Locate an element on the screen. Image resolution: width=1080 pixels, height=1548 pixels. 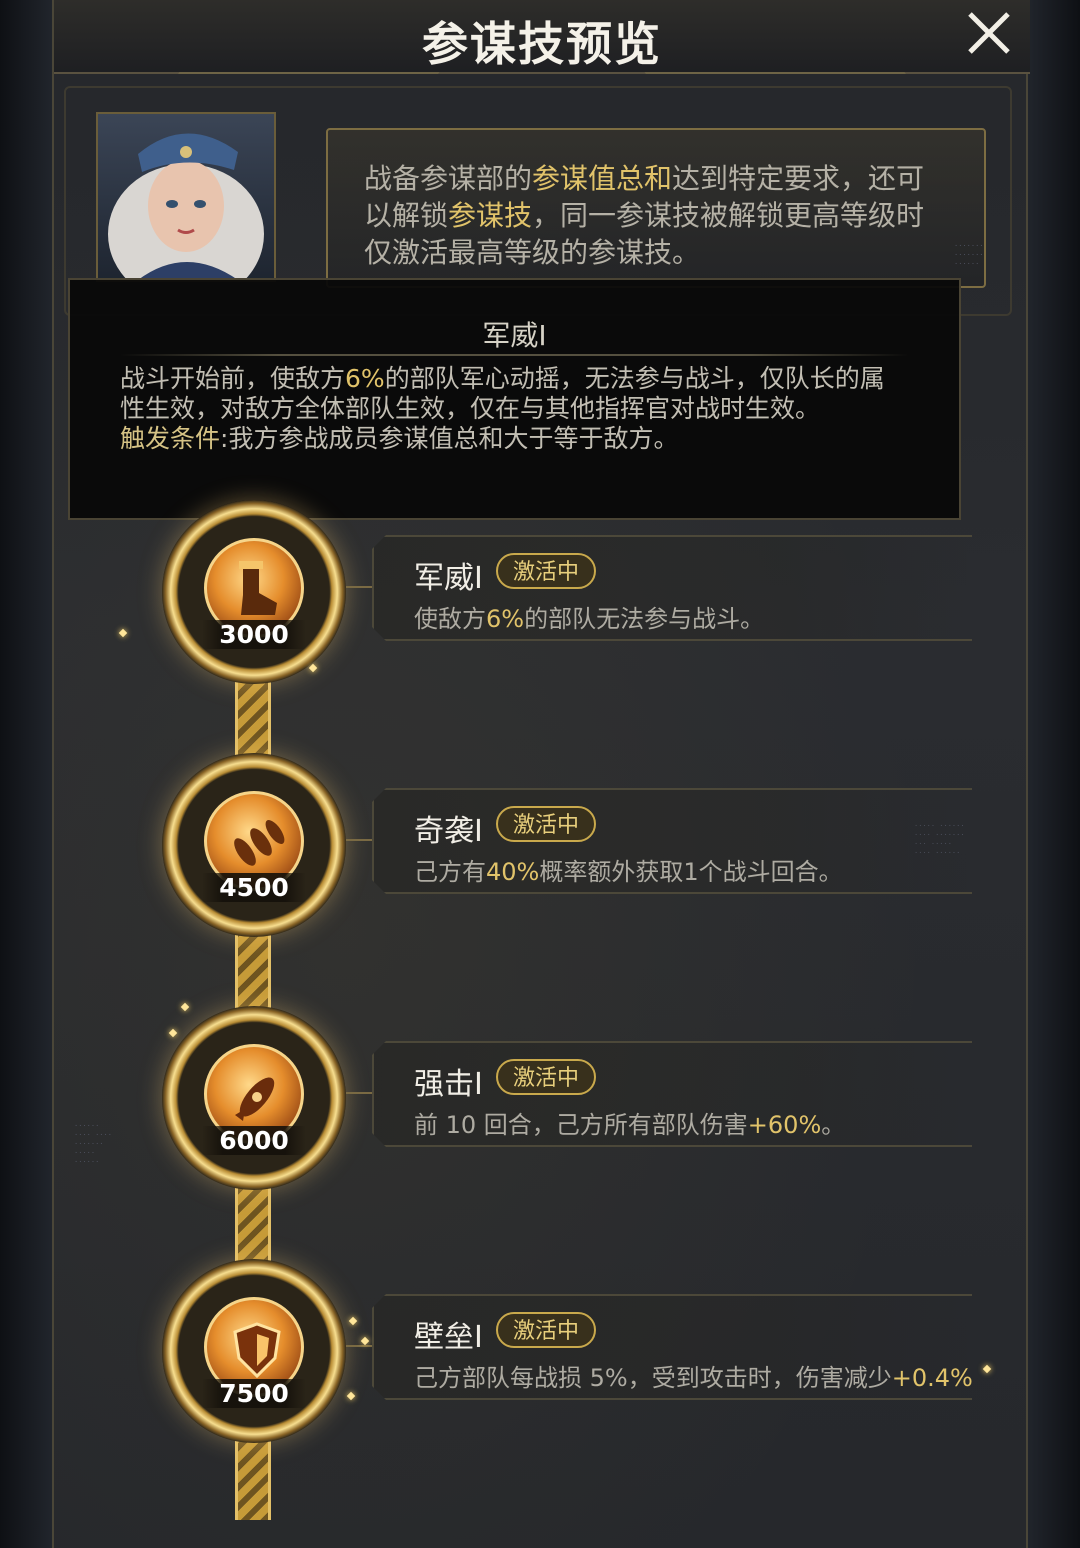
skill-description: 己方有40%概率额外获取1个战斗回合。 is located at coordinates (628, 872).